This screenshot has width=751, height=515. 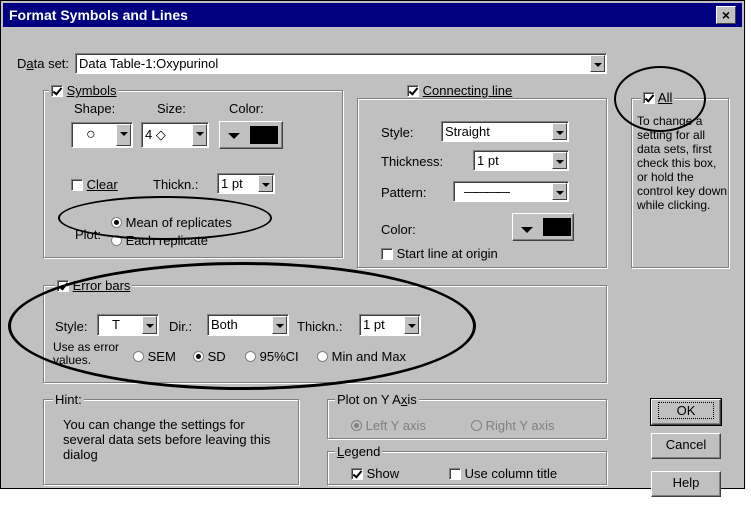 What do you see at coordinates (412, 161) in the screenshot?
I see `line-thickness-label: Thickness:` at bounding box center [412, 161].